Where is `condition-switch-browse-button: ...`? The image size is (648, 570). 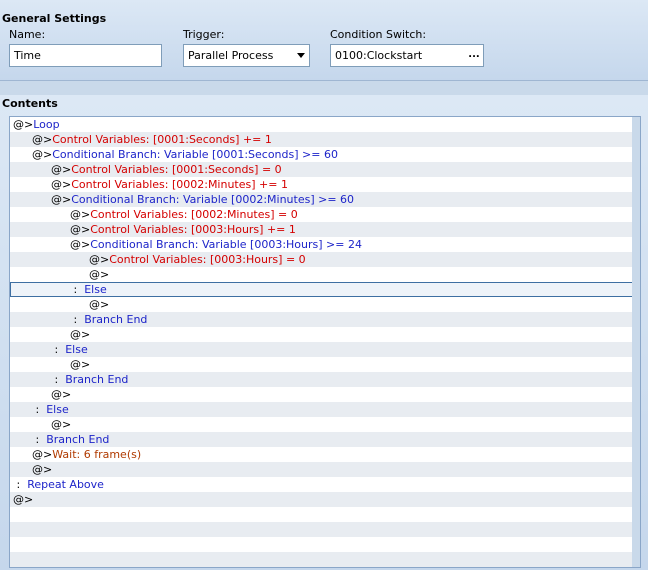
condition-switch-browse-button: ... is located at coordinates (474, 55).